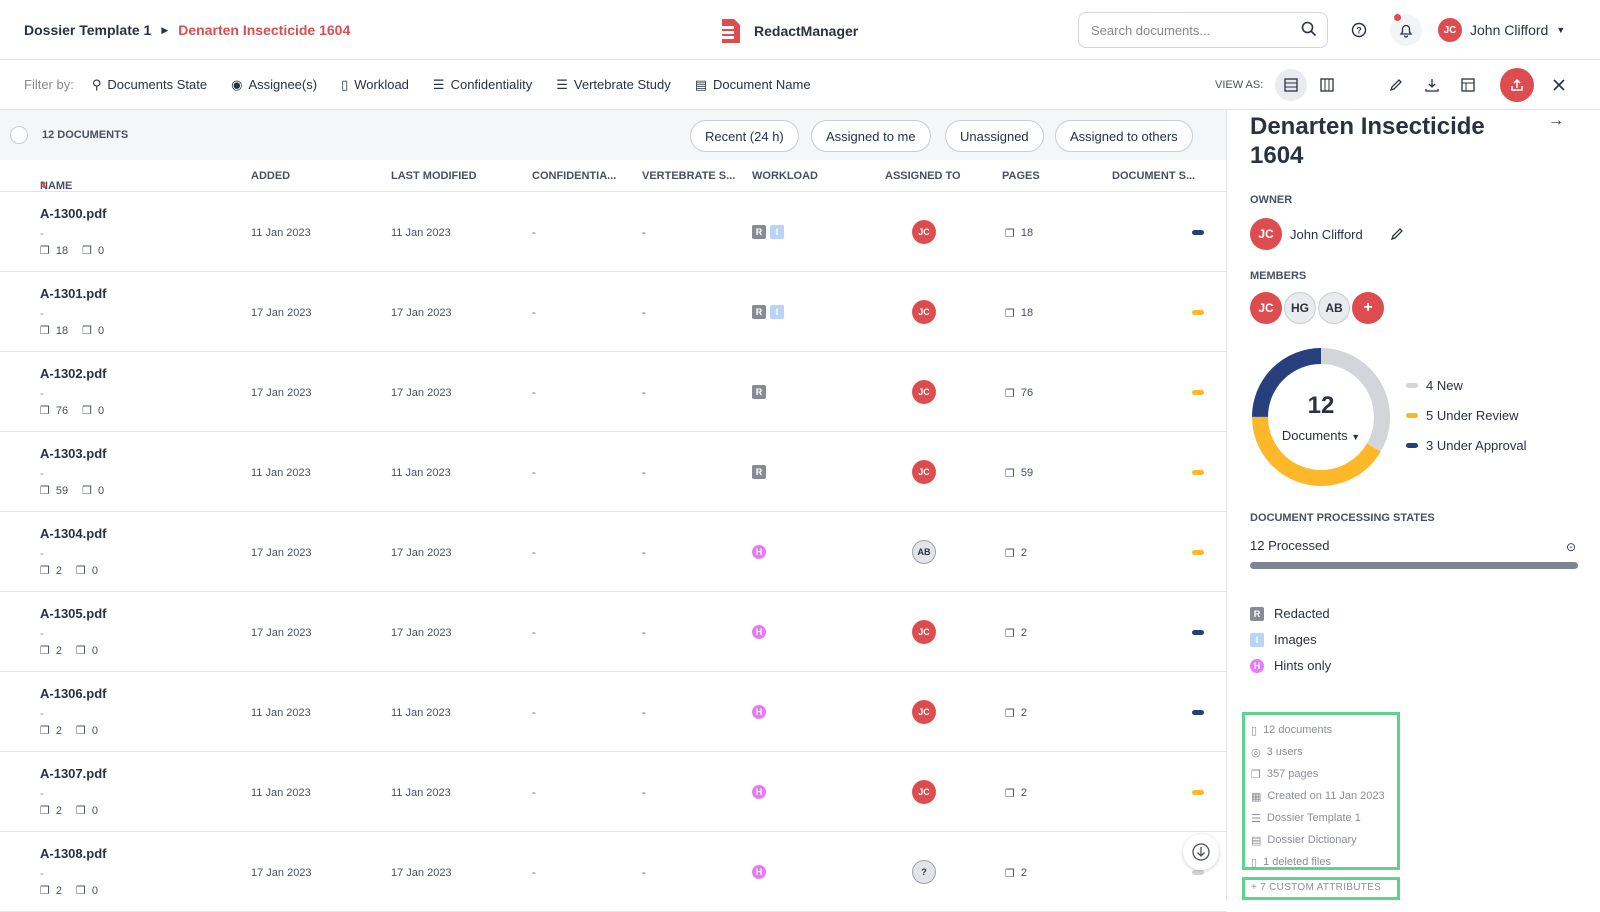 The height and width of the screenshot is (912, 1600). Describe the element at coordinates (1462, 415) in the screenshot. I see `legend-under-review: 5 Under Review` at that location.